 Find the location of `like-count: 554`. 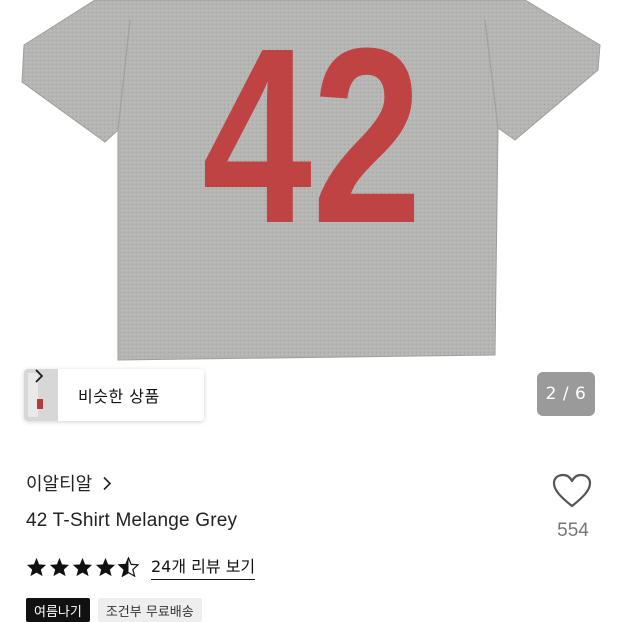

like-count: 554 is located at coordinates (573, 530).